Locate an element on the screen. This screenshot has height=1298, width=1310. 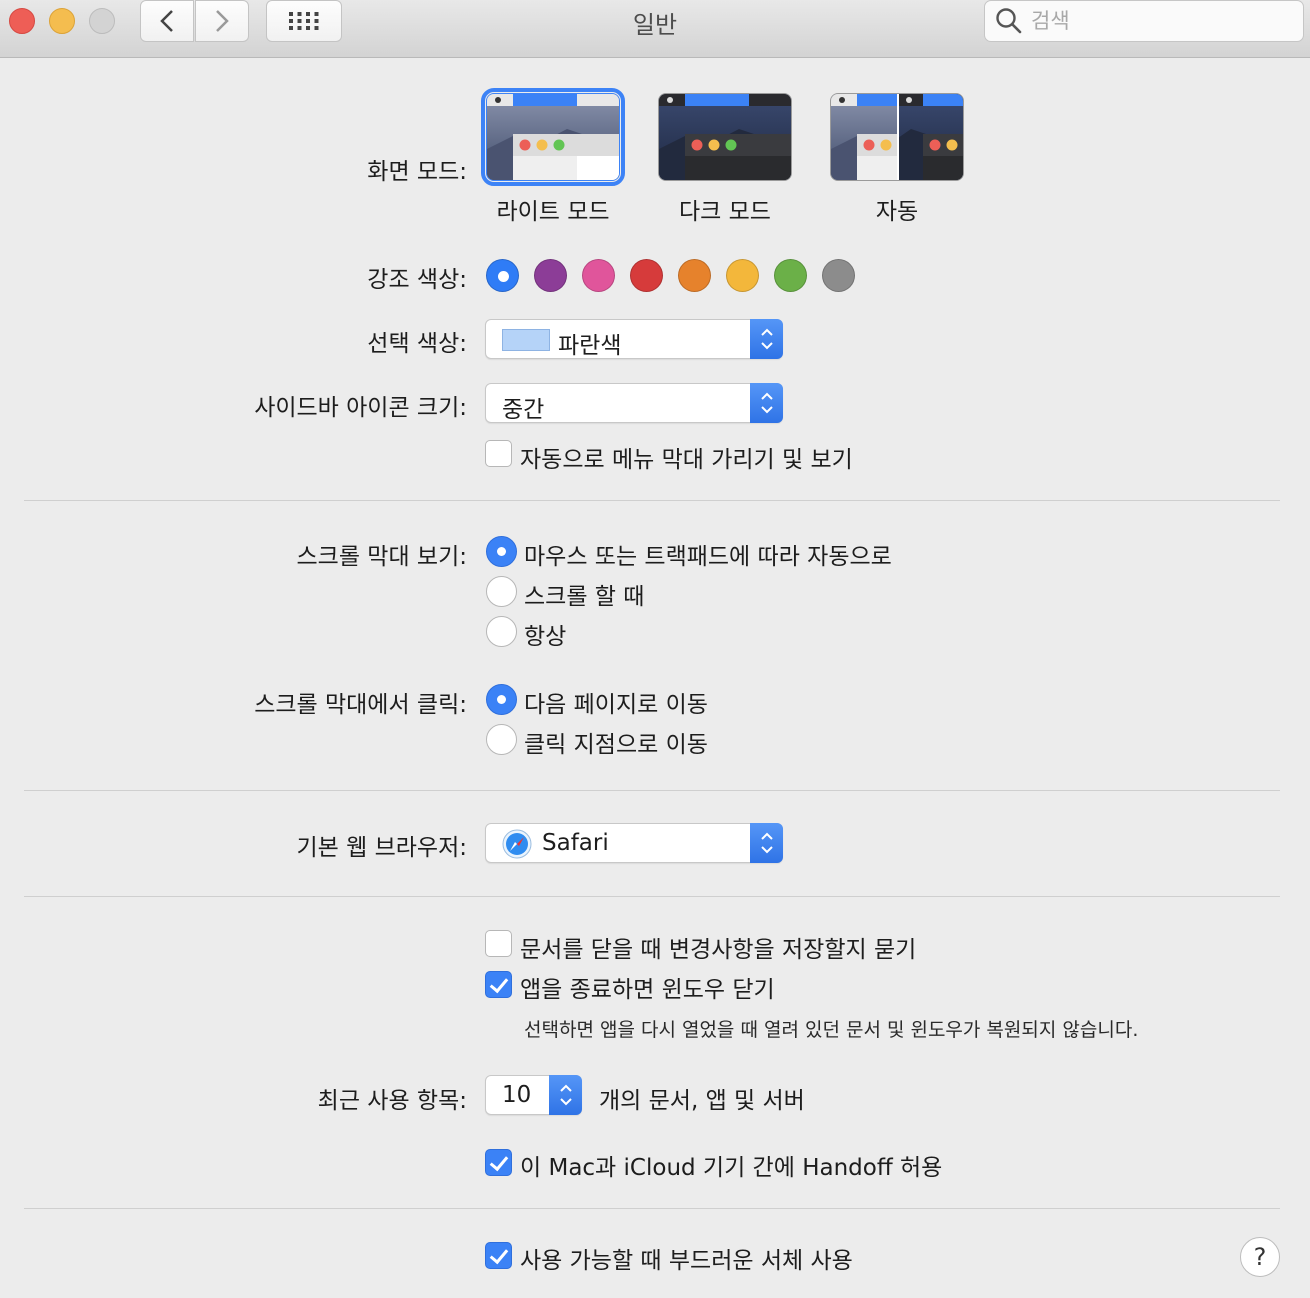
scroll-click-next-page-label: 다음 페이지로 이동 is located at coordinates (616, 705).